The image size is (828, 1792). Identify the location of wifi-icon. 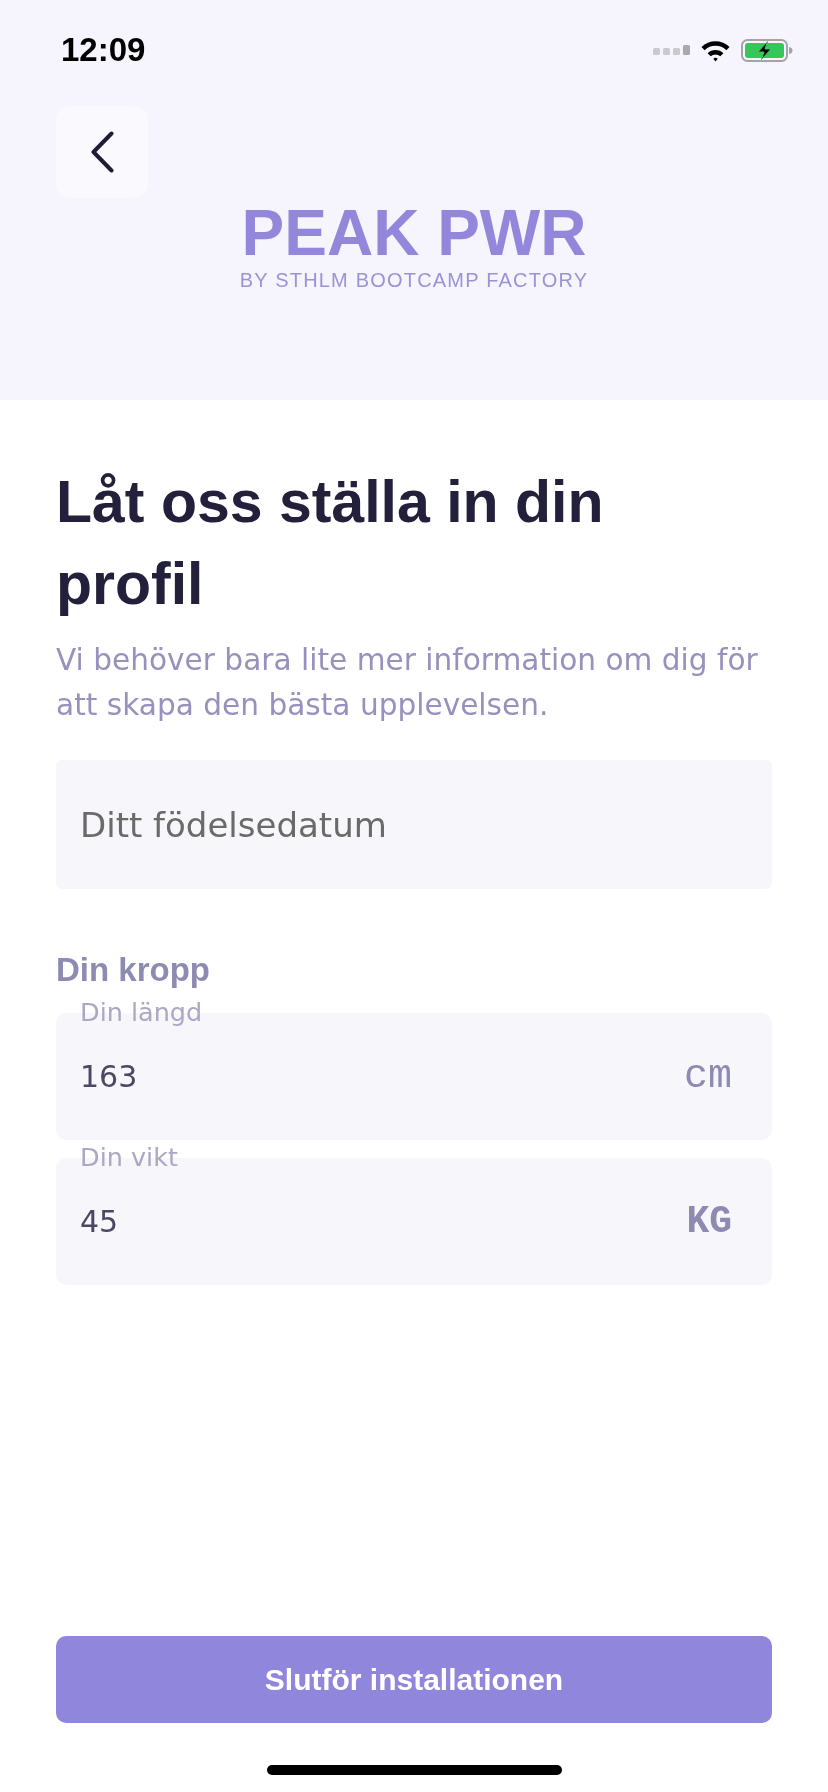
(715, 50).